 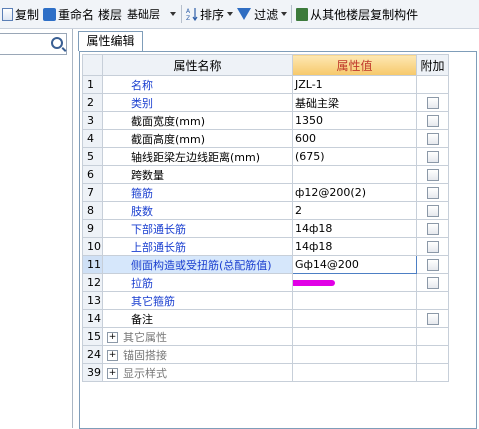 I want to click on table-row: 9 下部通长筋 14ф18, so click(x=265, y=228).